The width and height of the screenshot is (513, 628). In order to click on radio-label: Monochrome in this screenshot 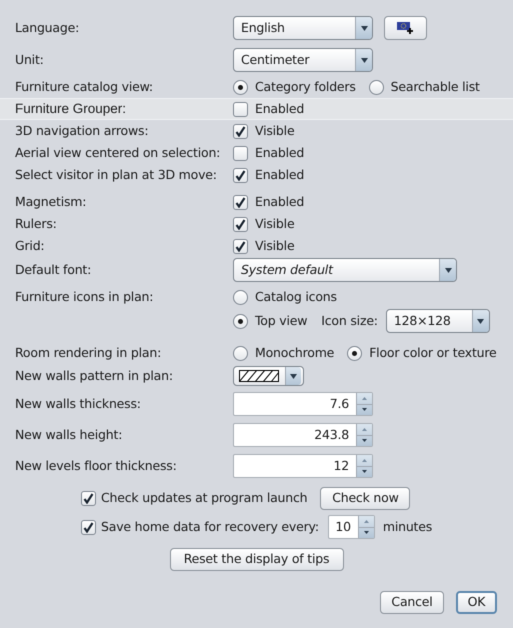, I will do `click(294, 353)`.